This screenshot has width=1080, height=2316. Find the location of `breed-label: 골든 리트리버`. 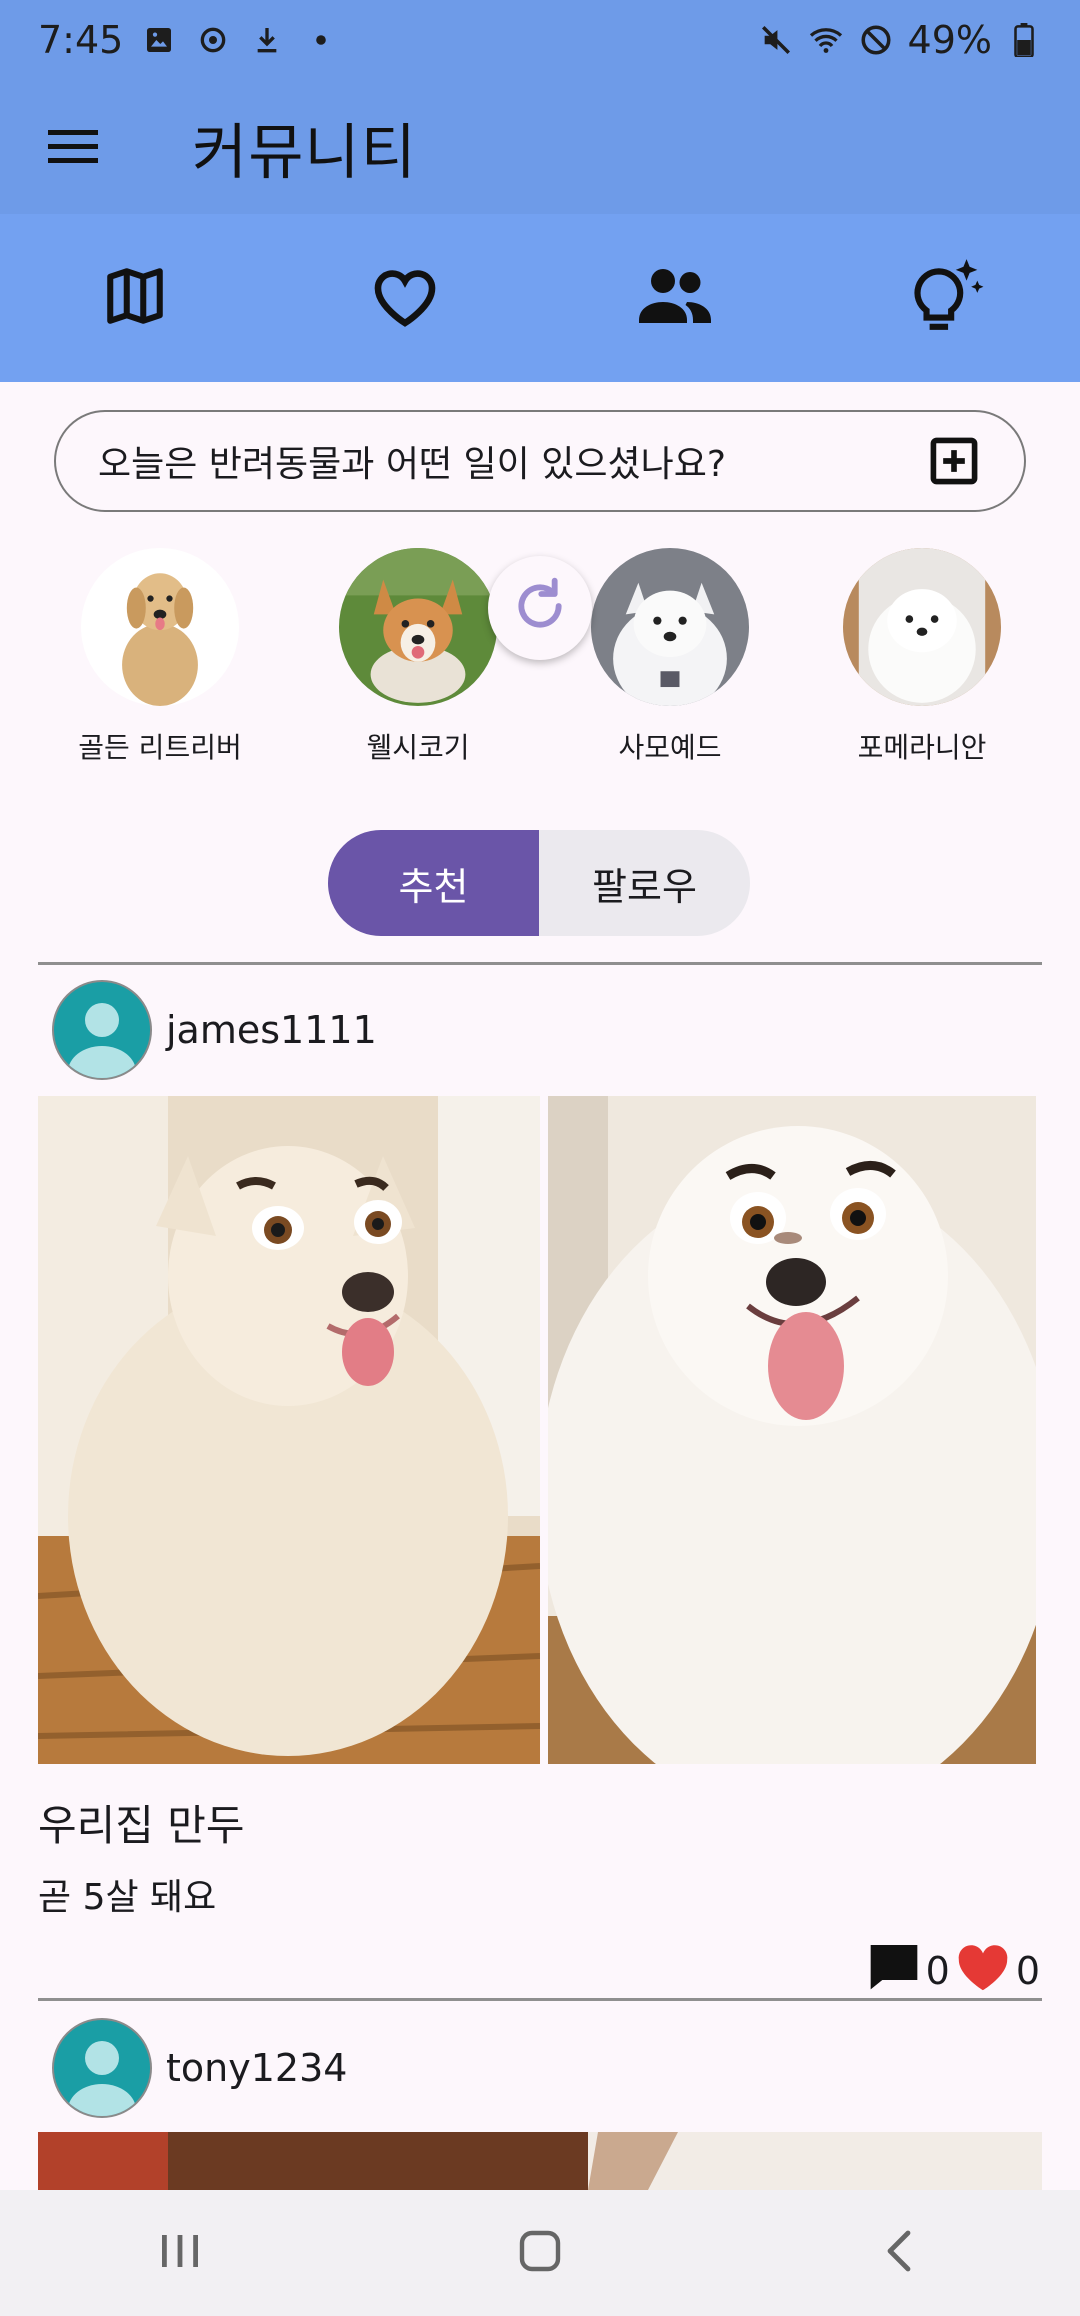

breed-label: 골든 리트리버 is located at coordinates (160, 747).